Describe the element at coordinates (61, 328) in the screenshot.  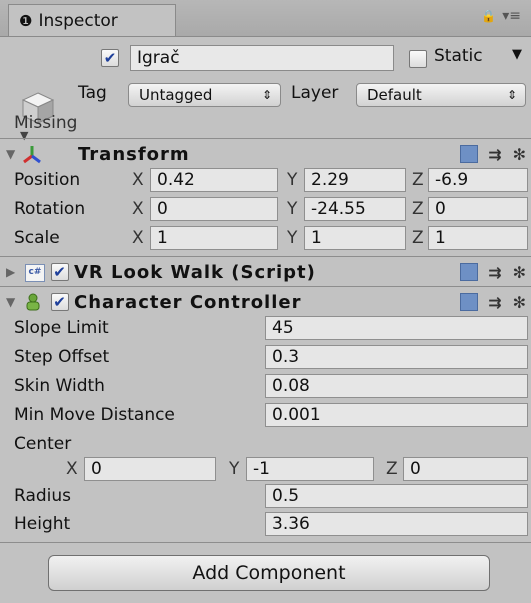
I see `slope-limit-label: Slope Limit` at that location.